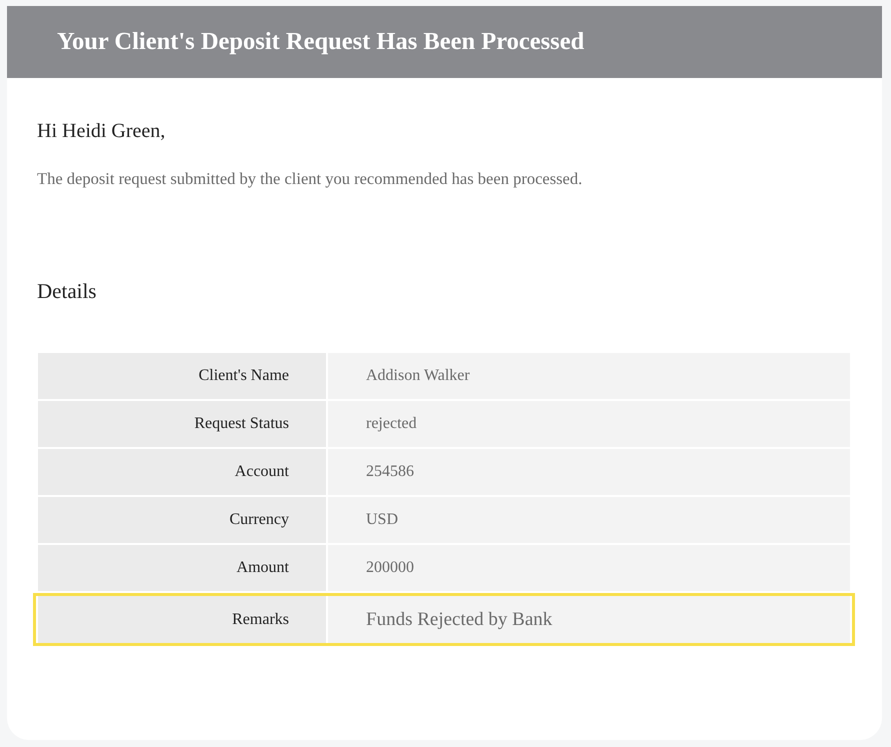 This screenshot has width=891, height=747. What do you see at coordinates (589, 520) in the screenshot?
I see `field-value: USD` at bounding box center [589, 520].